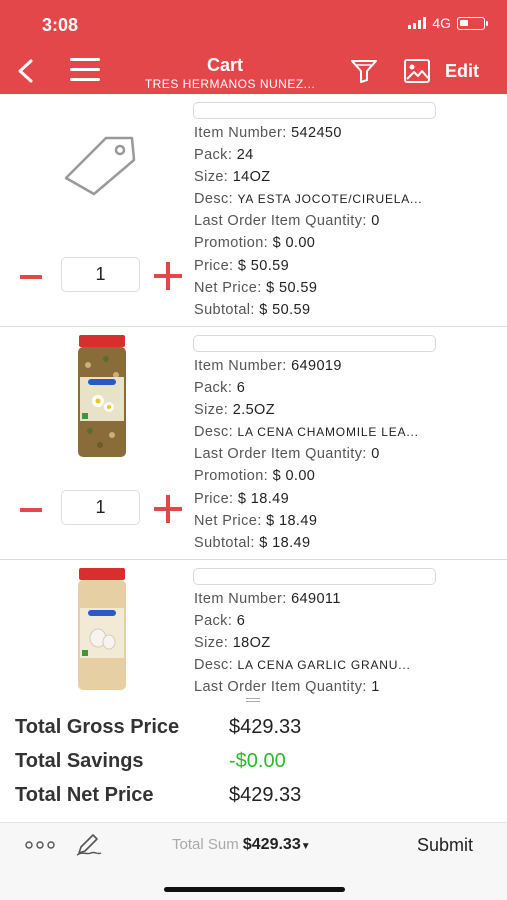  I want to click on total-savings-value: -$0.00, so click(257, 761).